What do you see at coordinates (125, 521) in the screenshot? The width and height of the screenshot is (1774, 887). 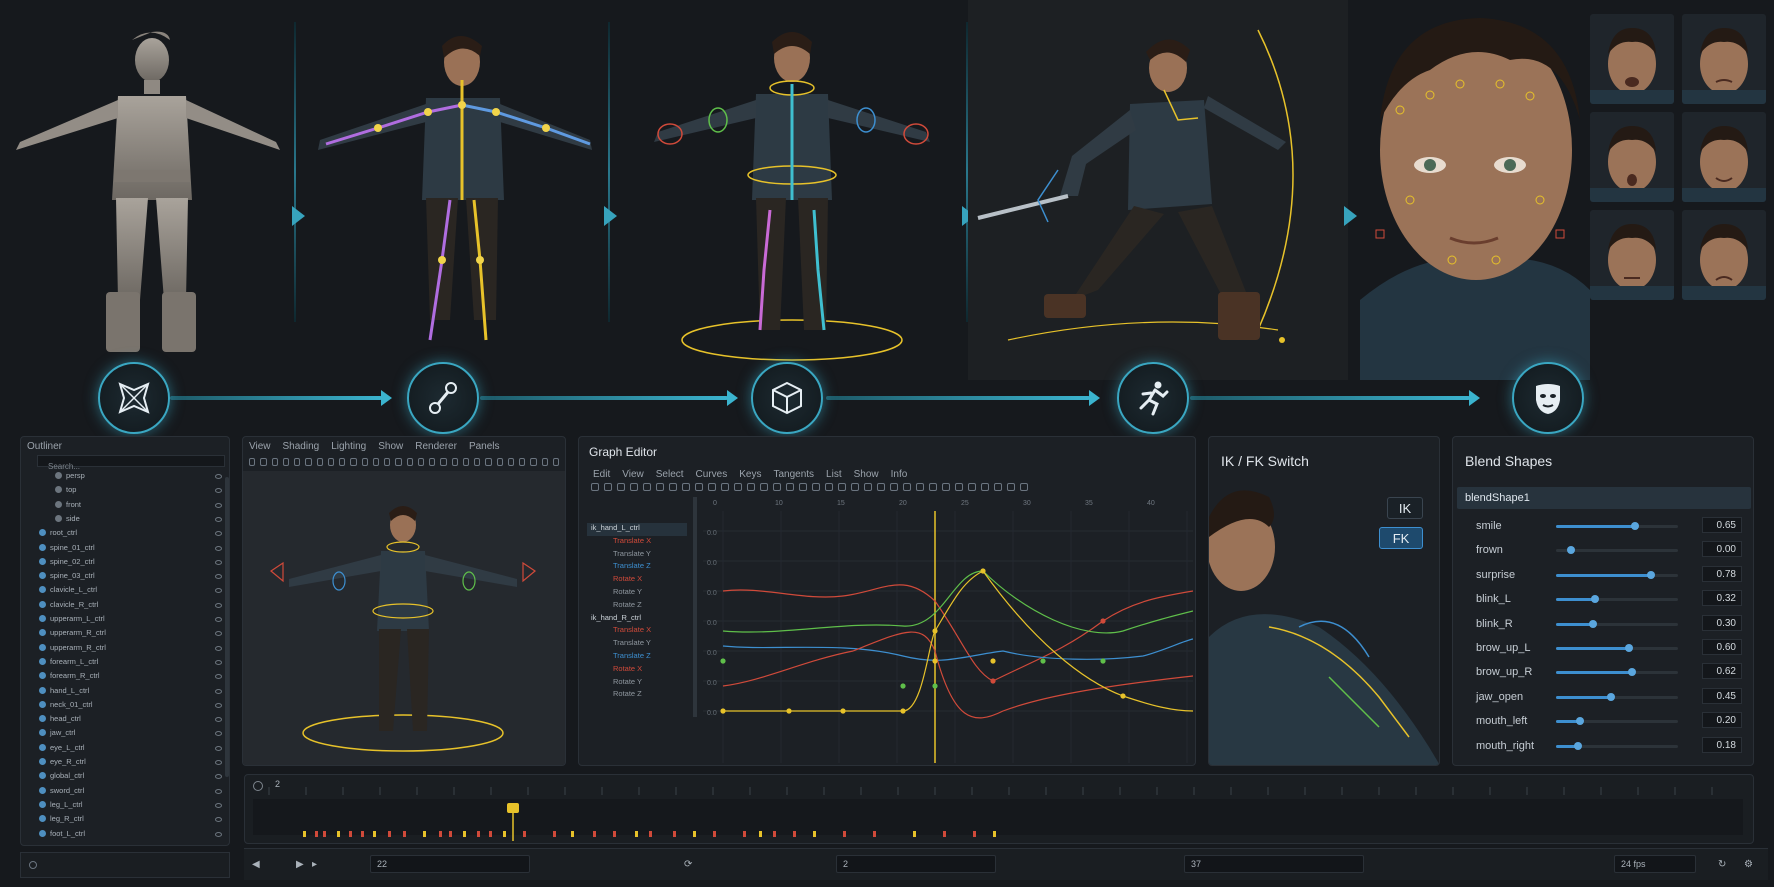 I see `outliner-item: side` at bounding box center [125, 521].